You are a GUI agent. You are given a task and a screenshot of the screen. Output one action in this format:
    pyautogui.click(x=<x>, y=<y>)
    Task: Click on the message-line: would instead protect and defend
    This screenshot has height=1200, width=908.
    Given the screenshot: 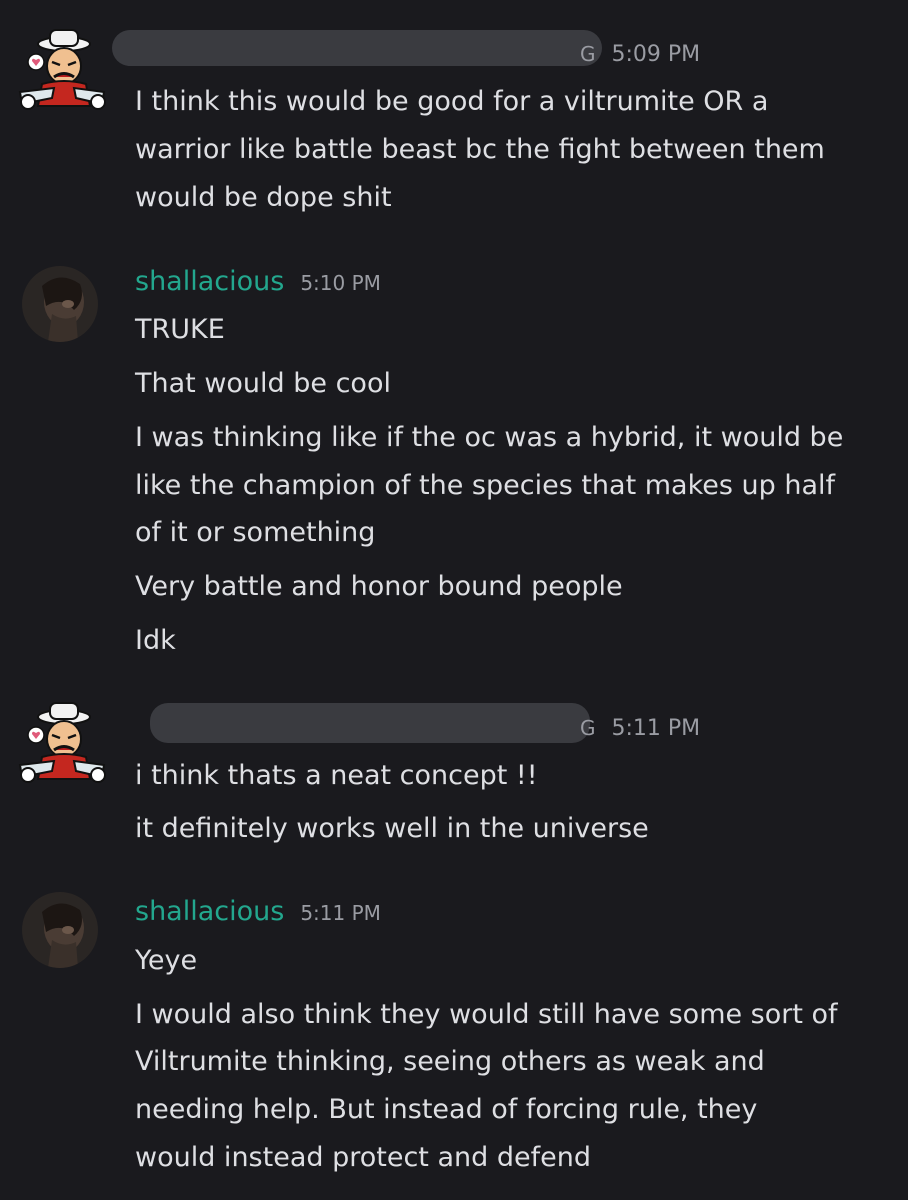 What is the action you would take?
    pyautogui.click(x=363, y=1157)
    